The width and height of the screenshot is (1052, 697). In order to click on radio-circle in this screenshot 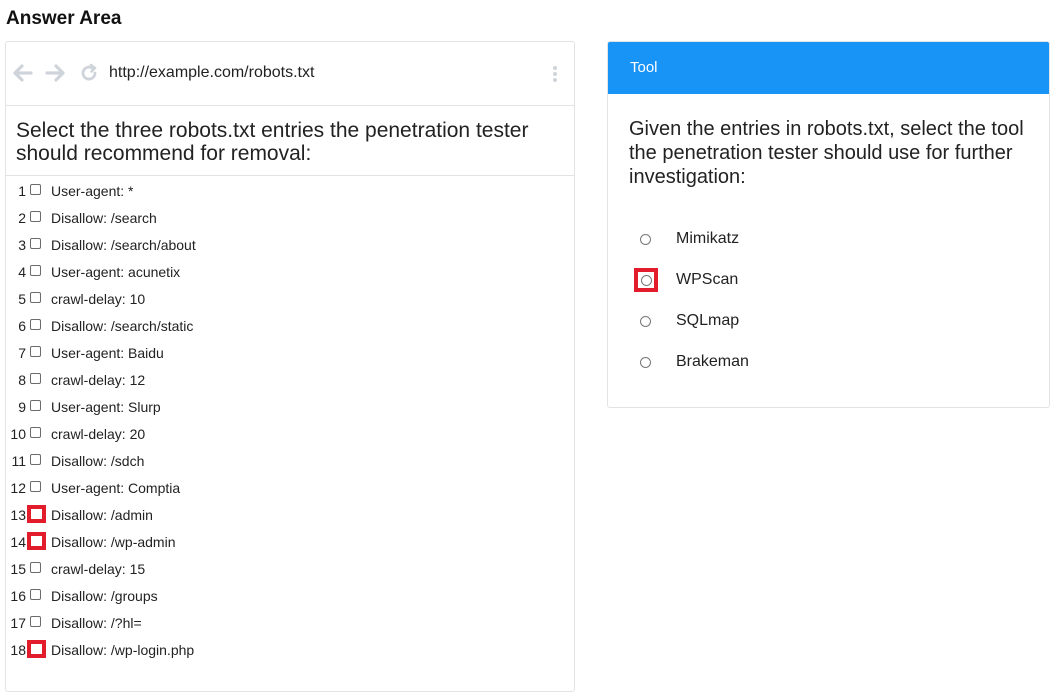, I will do `click(646, 280)`.